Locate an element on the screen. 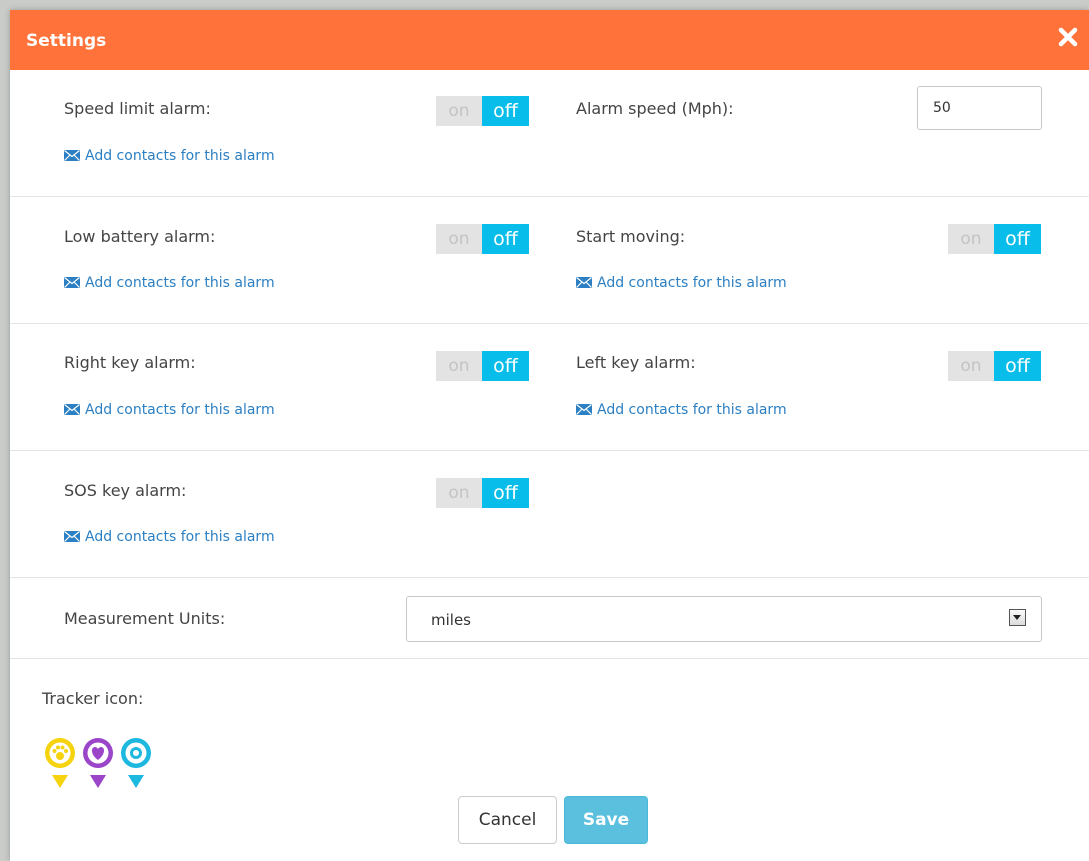  chevron-down-icon is located at coordinates (1017, 617).